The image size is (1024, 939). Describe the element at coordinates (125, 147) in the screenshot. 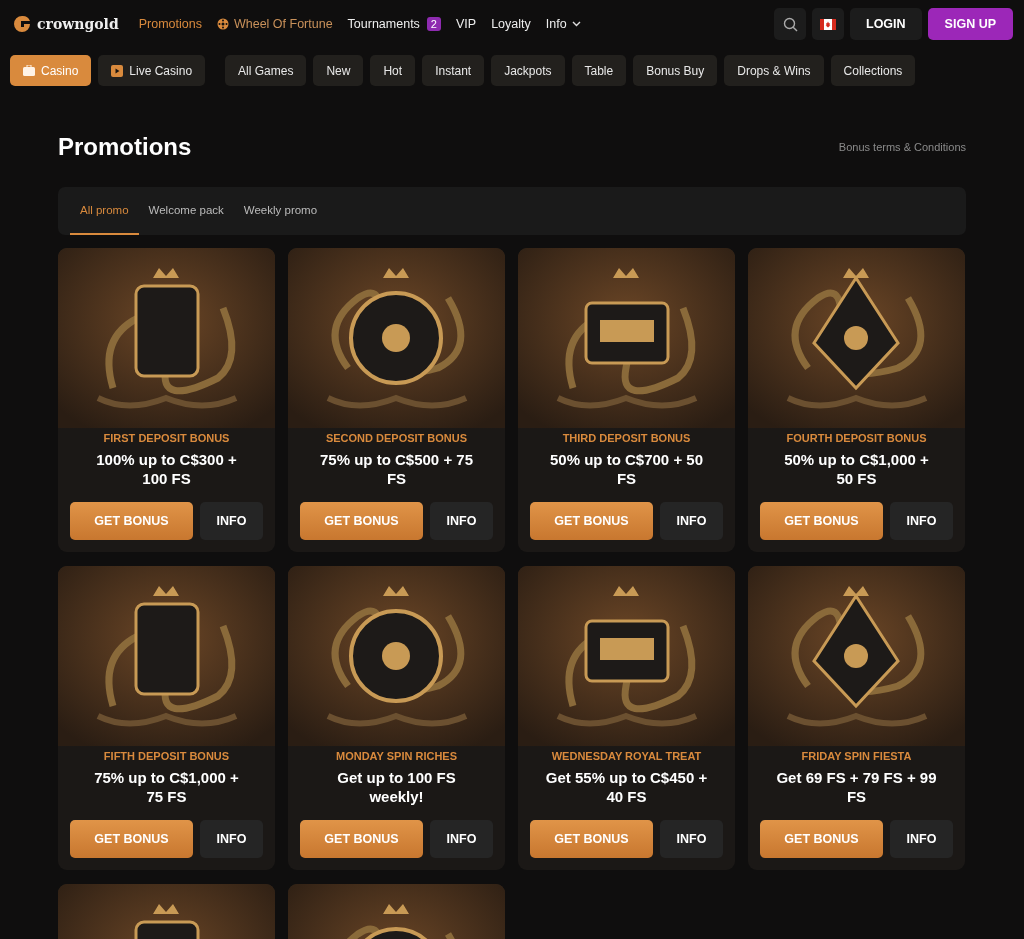

I see `page-title: Promotions` at that location.